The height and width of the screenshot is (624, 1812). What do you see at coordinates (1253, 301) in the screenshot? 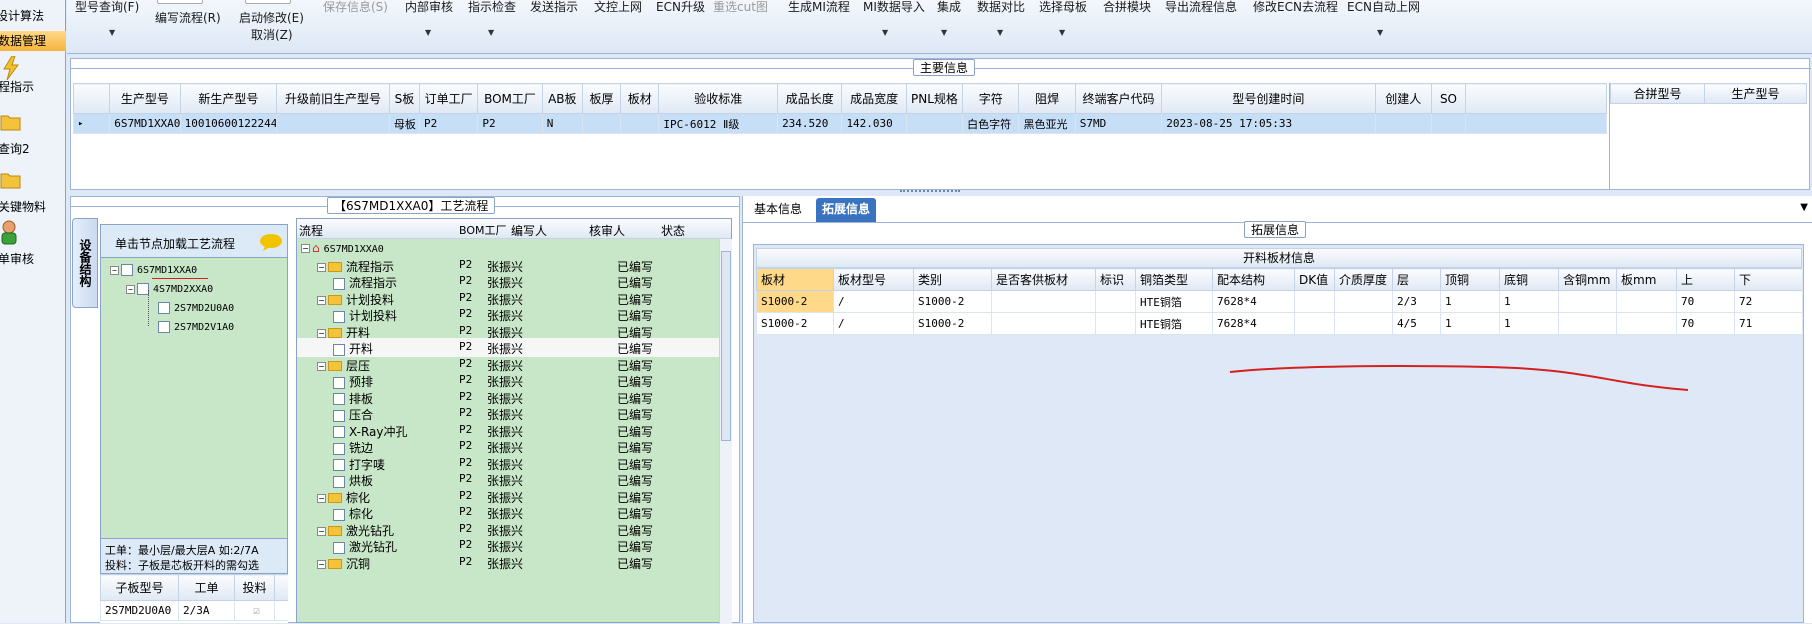
I see `cell: 7628*4` at bounding box center [1253, 301].